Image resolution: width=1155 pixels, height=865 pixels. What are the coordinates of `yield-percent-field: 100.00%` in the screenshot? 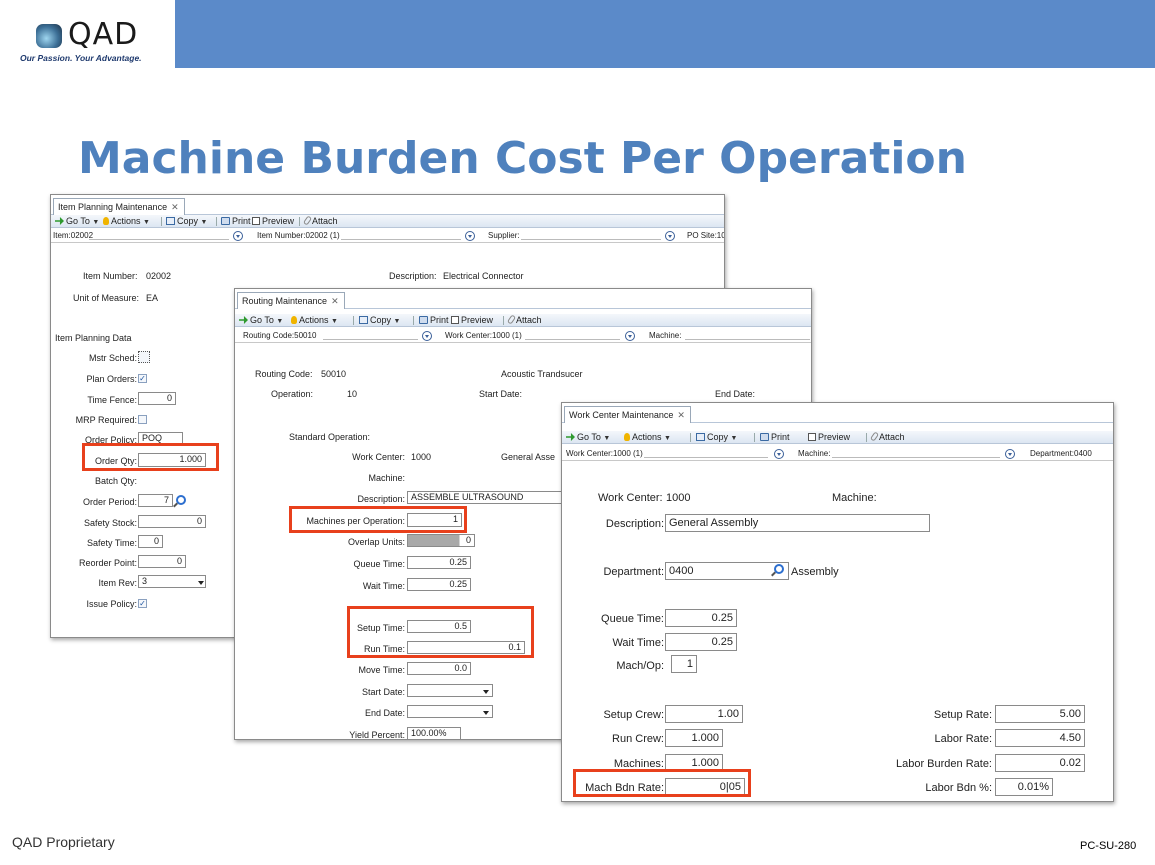 It's located at (434, 733).